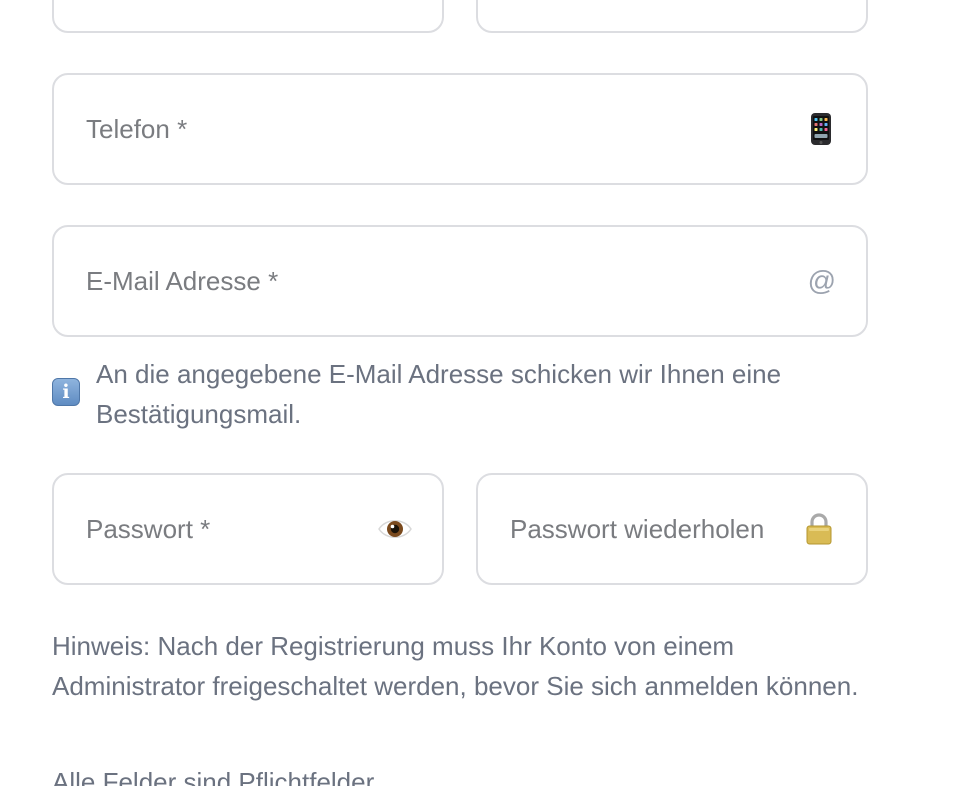 The height and width of the screenshot is (786, 968). Describe the element at coordinates (819, 529) in the screenshot. I see `lock-icon` at that location.